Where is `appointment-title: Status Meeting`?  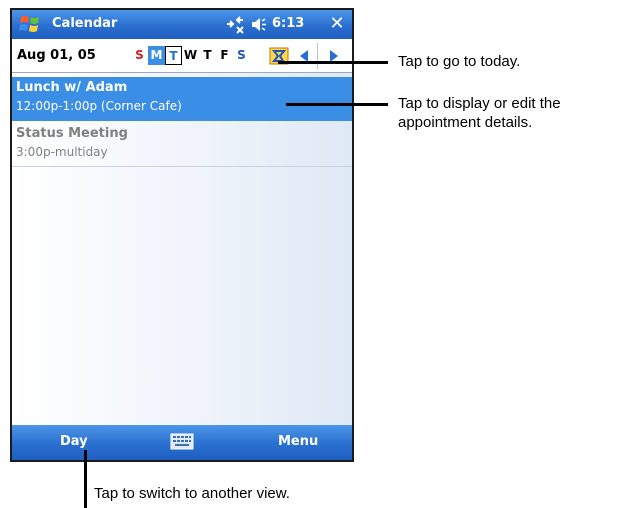
appointment-title: Status Meeting is located at coordinates (72, 133).